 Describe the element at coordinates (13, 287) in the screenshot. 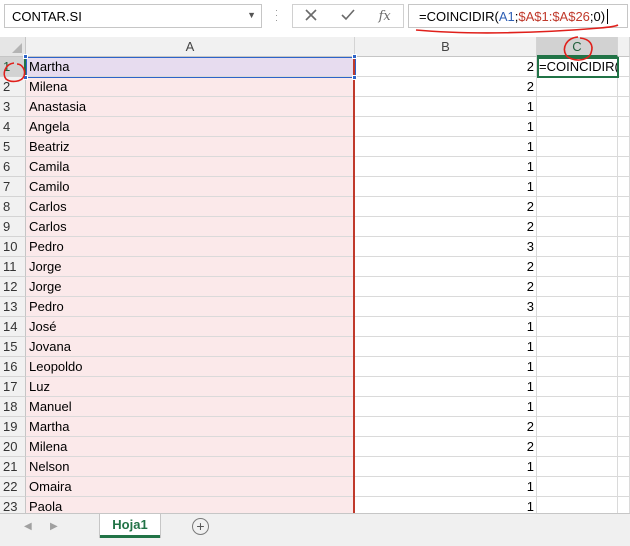

I see `row-header: 12` at that location.